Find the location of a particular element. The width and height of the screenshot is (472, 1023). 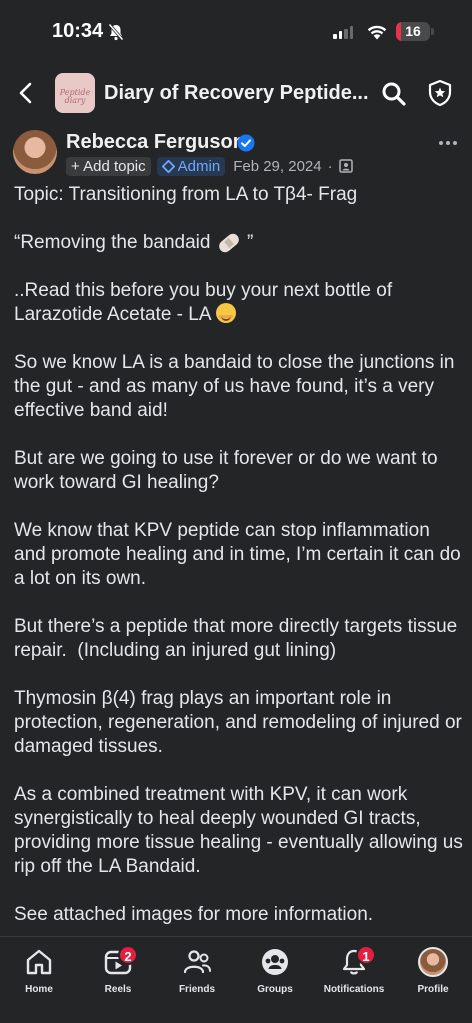

post-meta: + Add topic Admin Feb 29, 2024 · is located at coordinates (209, 166).